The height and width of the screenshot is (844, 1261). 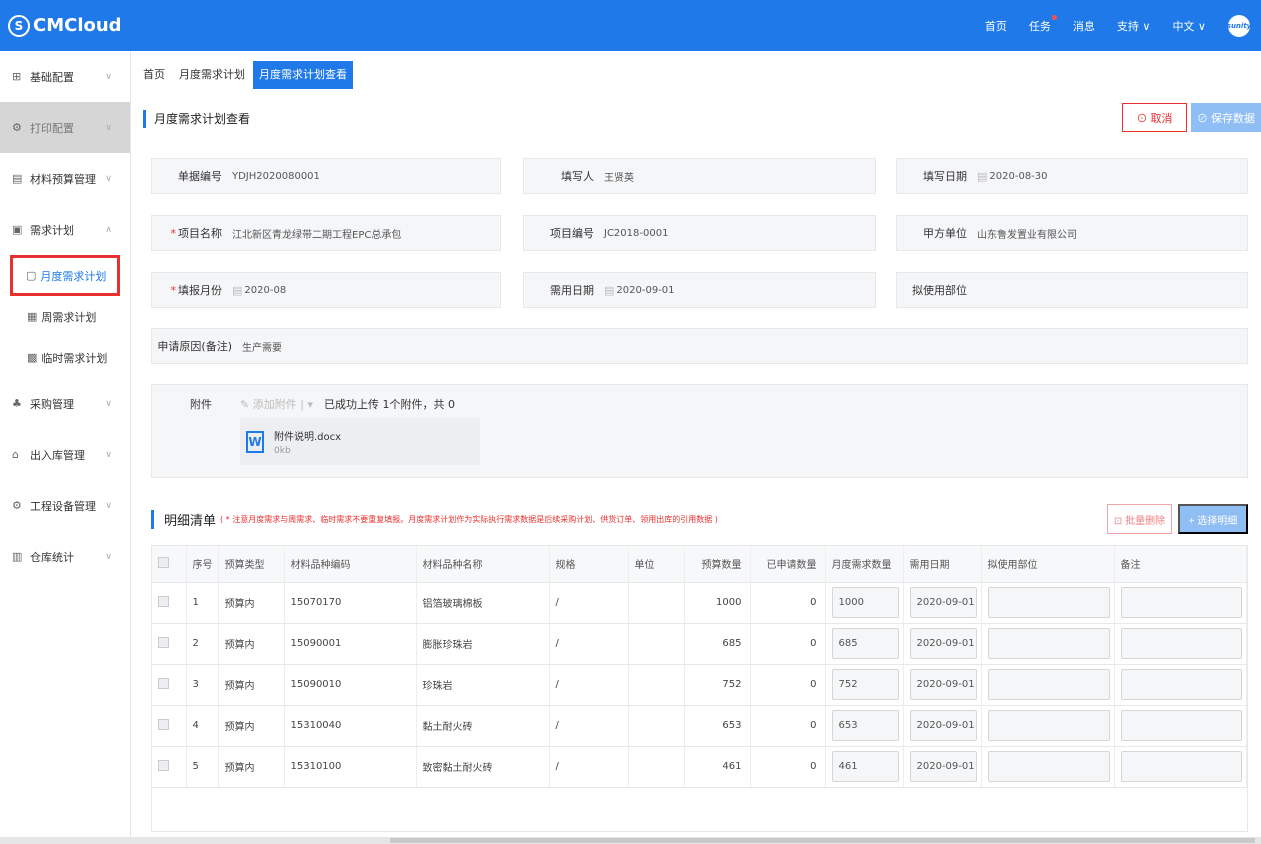 What do you see at coordinates (65, 275) in the screenshot?
I see `sidebar-subitem-monthly-plan: ▢ 月度需求计划` at bounding box center [65, 275].